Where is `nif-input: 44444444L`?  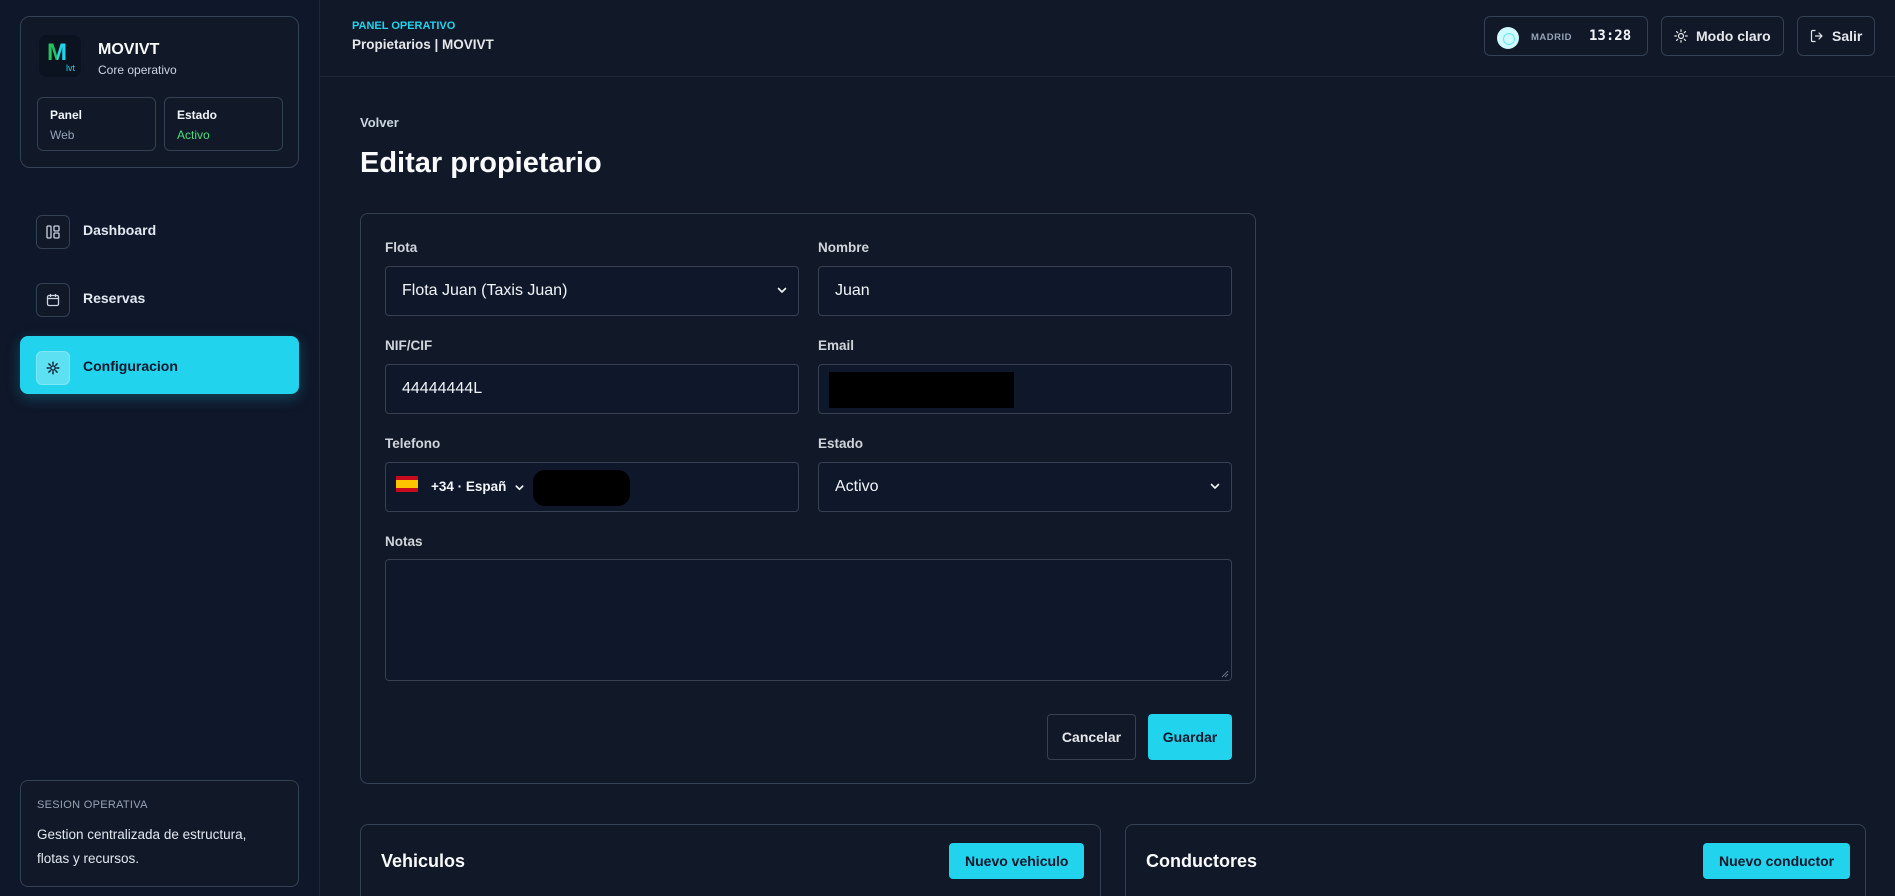
nif-input: 44444444L is located at coordinates (592, 389).